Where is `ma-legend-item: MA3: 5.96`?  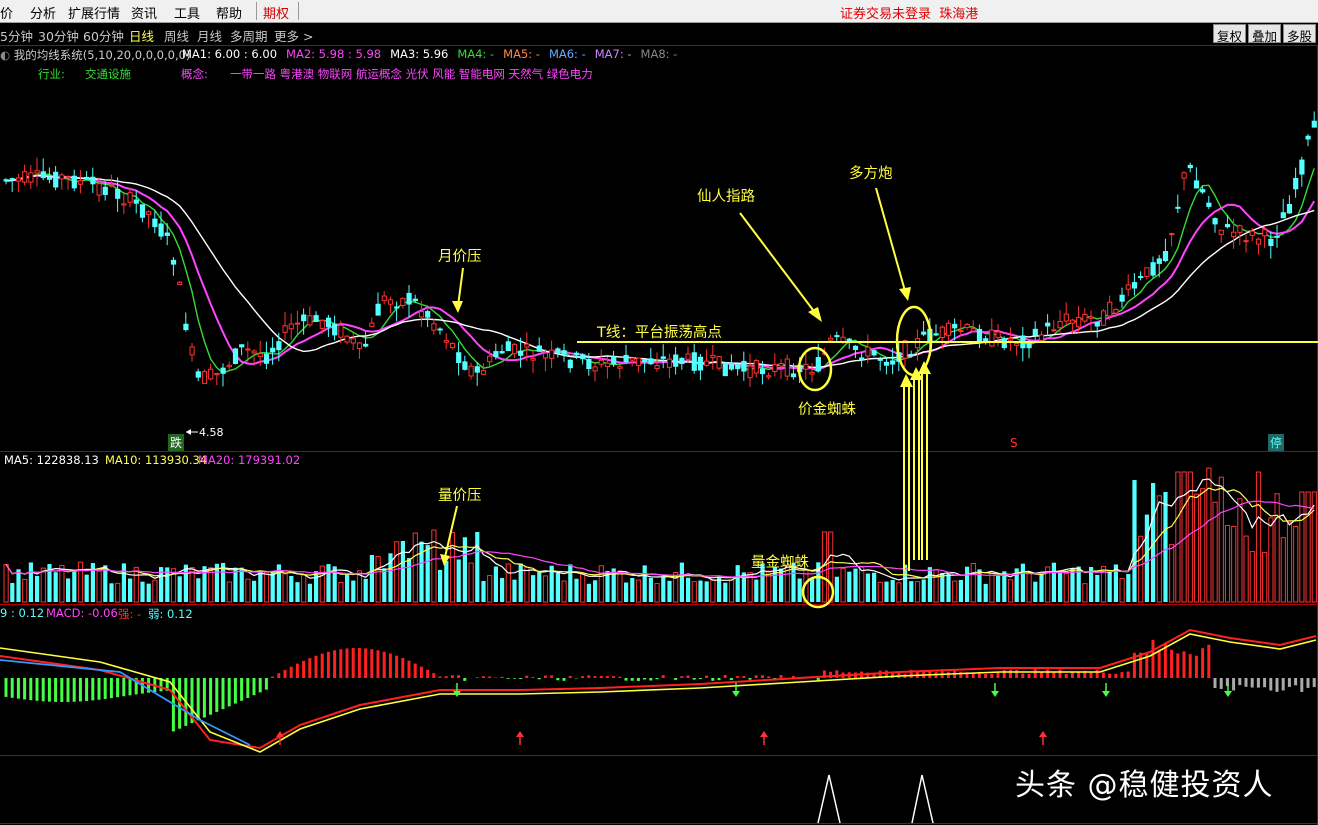 ma-legend-item: MA3: 5.96 is located at coordinates (419, 54).